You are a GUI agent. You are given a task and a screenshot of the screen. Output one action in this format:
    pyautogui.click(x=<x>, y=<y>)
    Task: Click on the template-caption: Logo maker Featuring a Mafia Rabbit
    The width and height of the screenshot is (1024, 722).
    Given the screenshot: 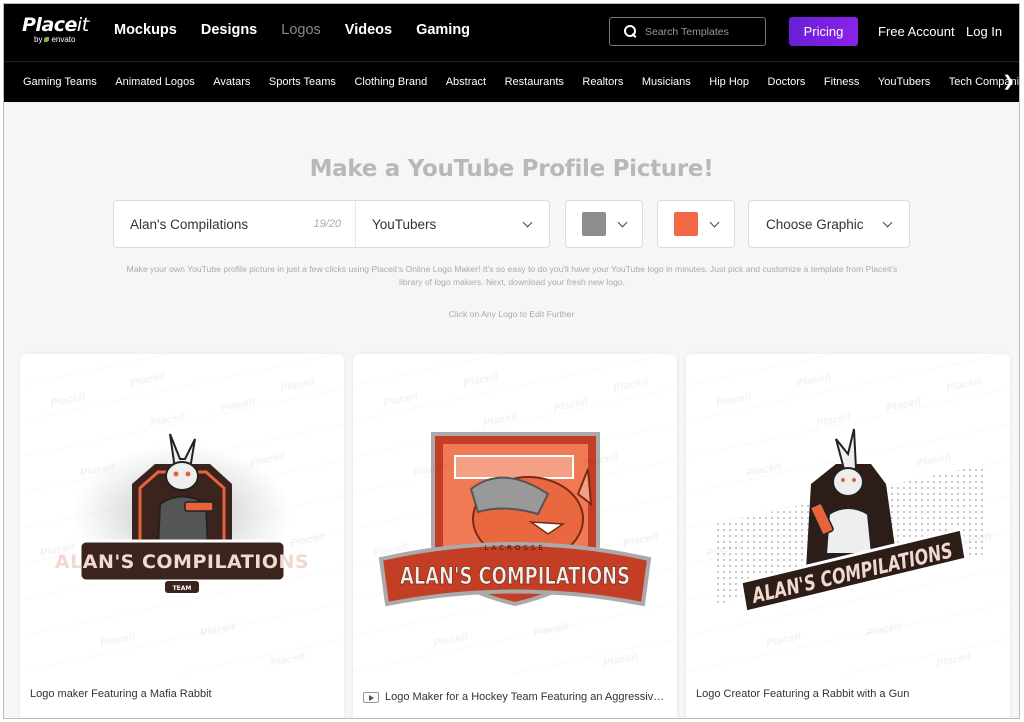 What is the action you would take?
    pyautogui.click(x=182, y=694)
    